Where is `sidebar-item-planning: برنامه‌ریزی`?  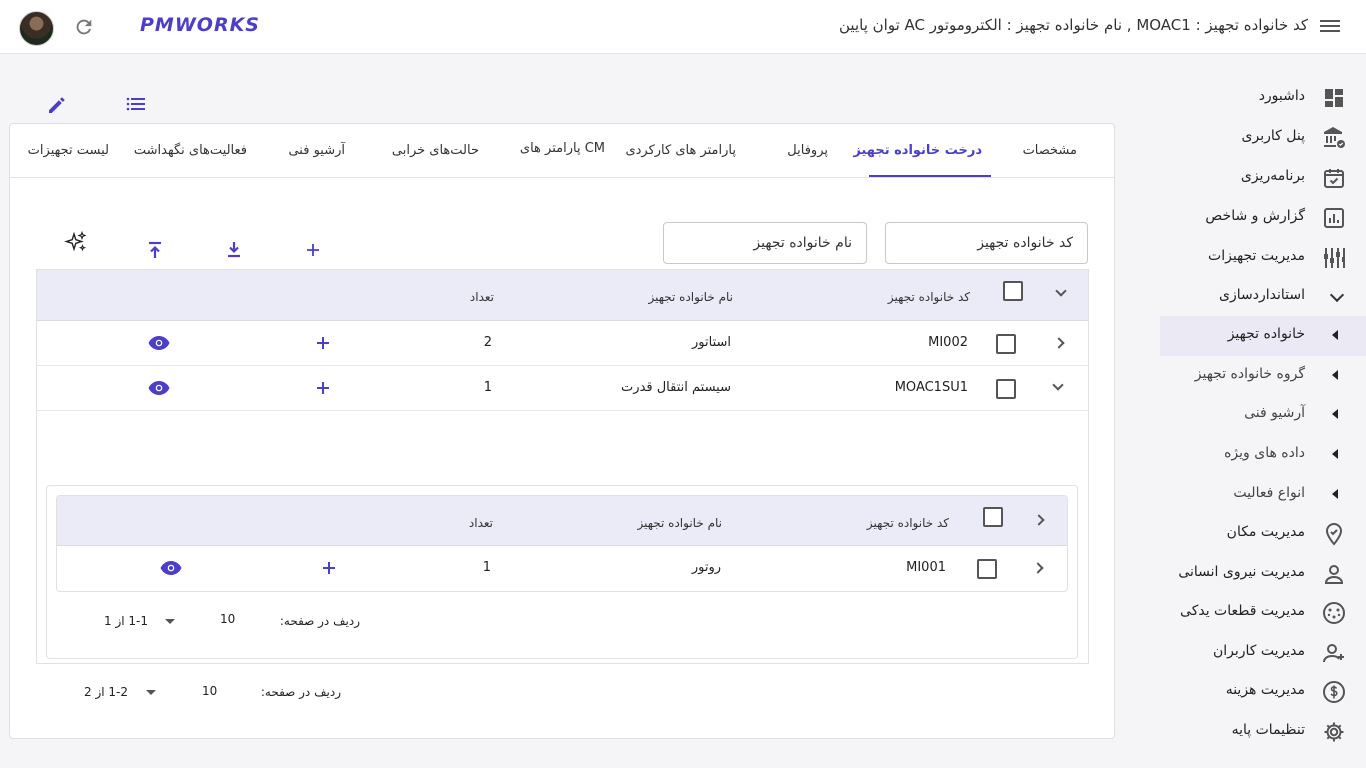
sidebar-item-planning: برنامه‌ریزی is located at coordinates (1263, 178).